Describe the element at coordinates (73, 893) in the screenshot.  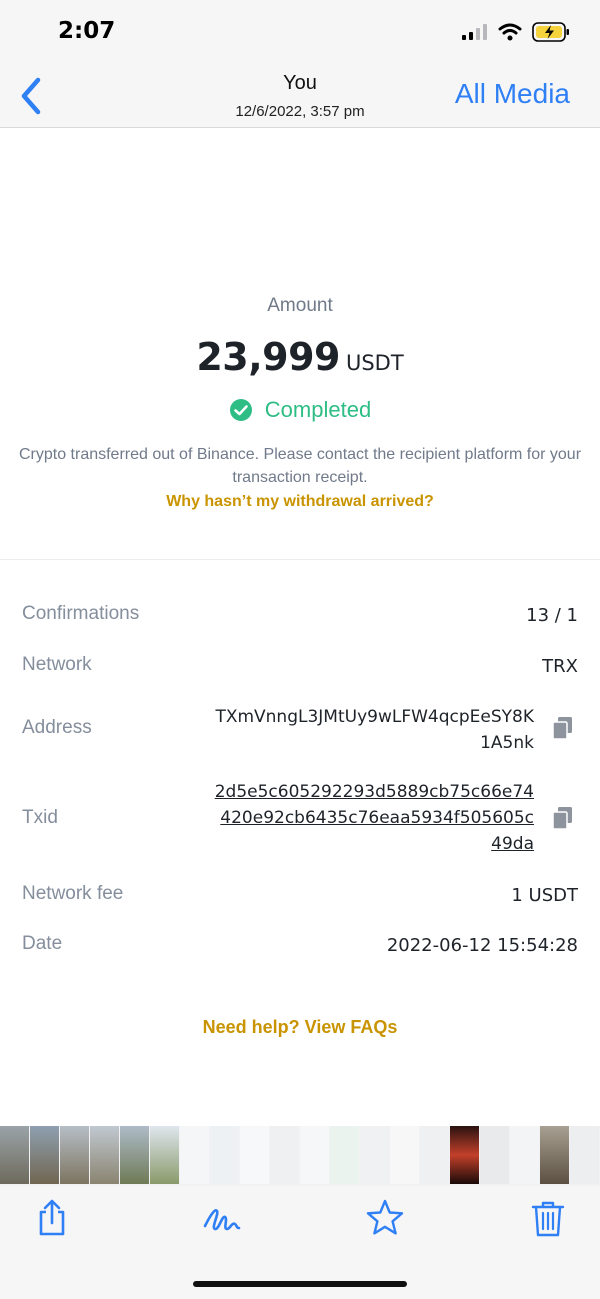
I see `network-fee-label: Network fee` at that location.